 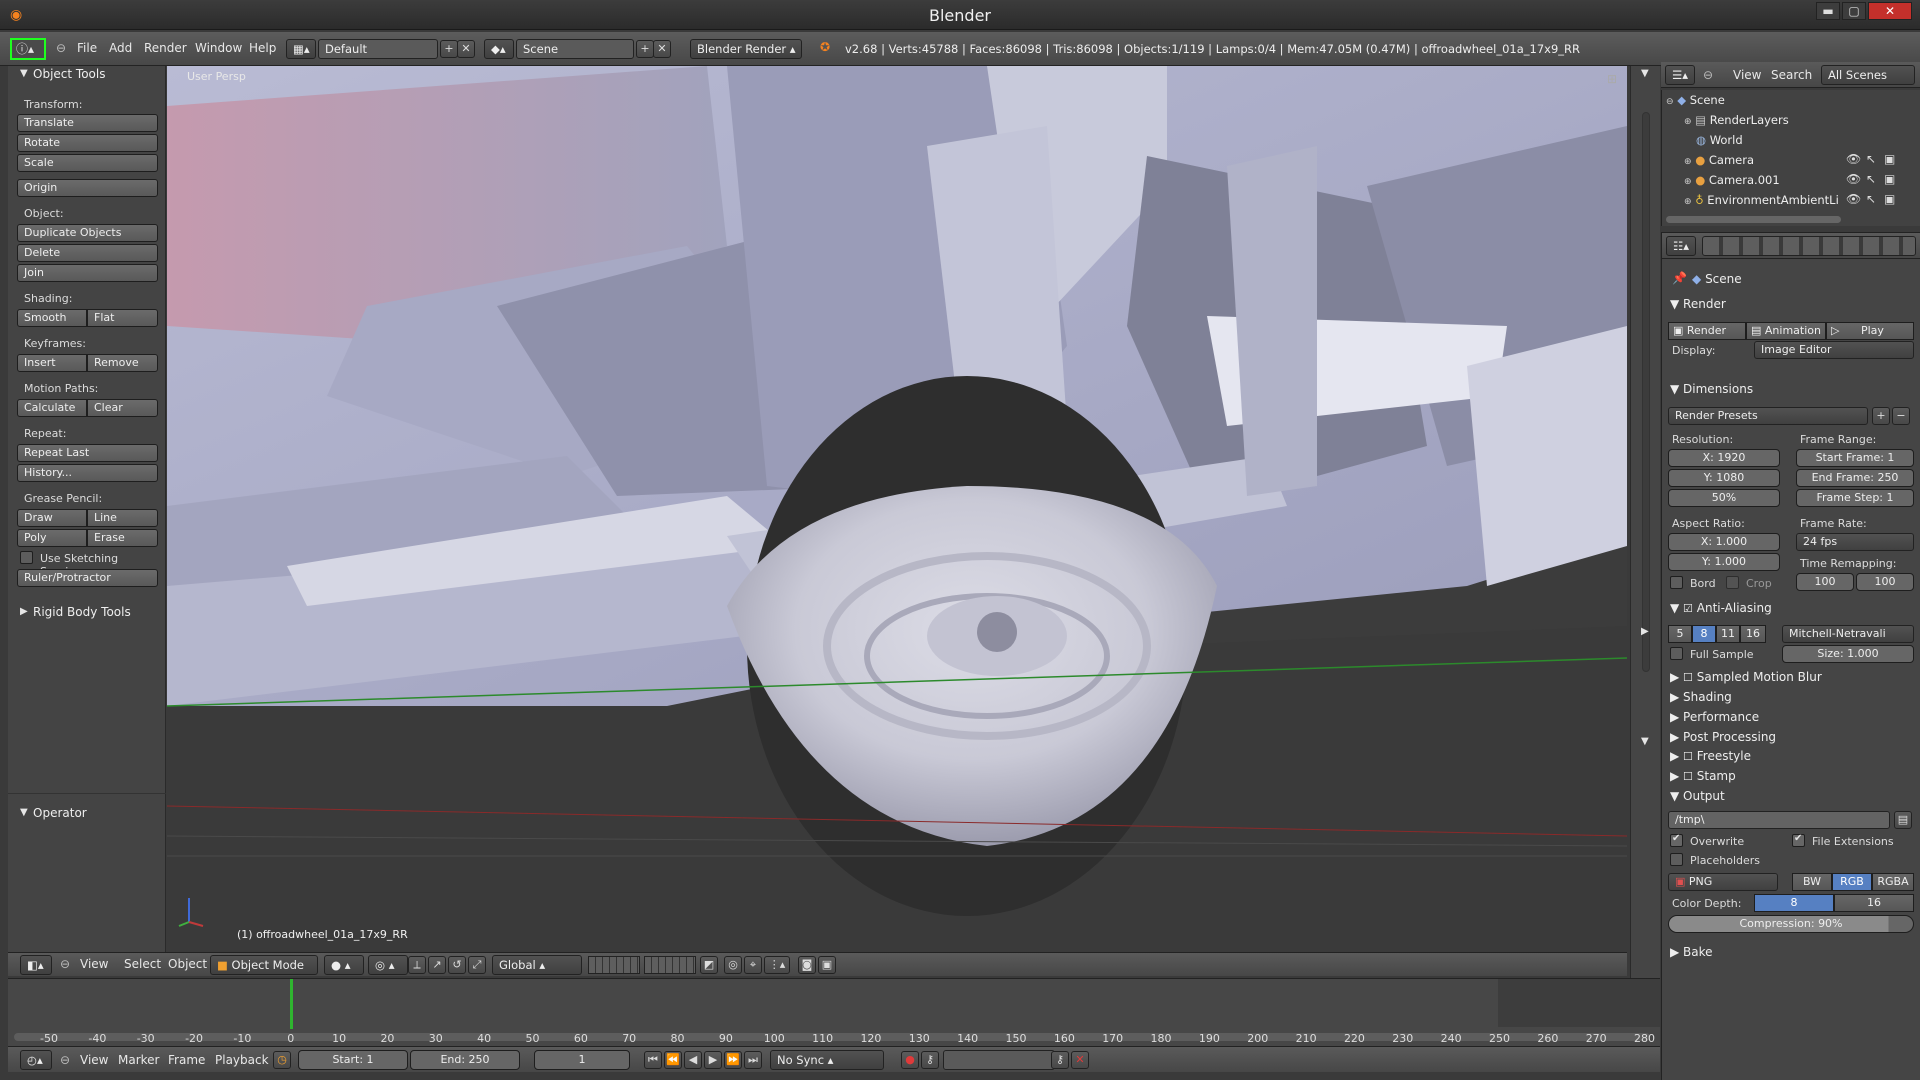 What do you see at coordinates (1691, 952) in the screenshot?
I see `bake-panel-header: ▶ Bake` at bounding box center [1691, 952].